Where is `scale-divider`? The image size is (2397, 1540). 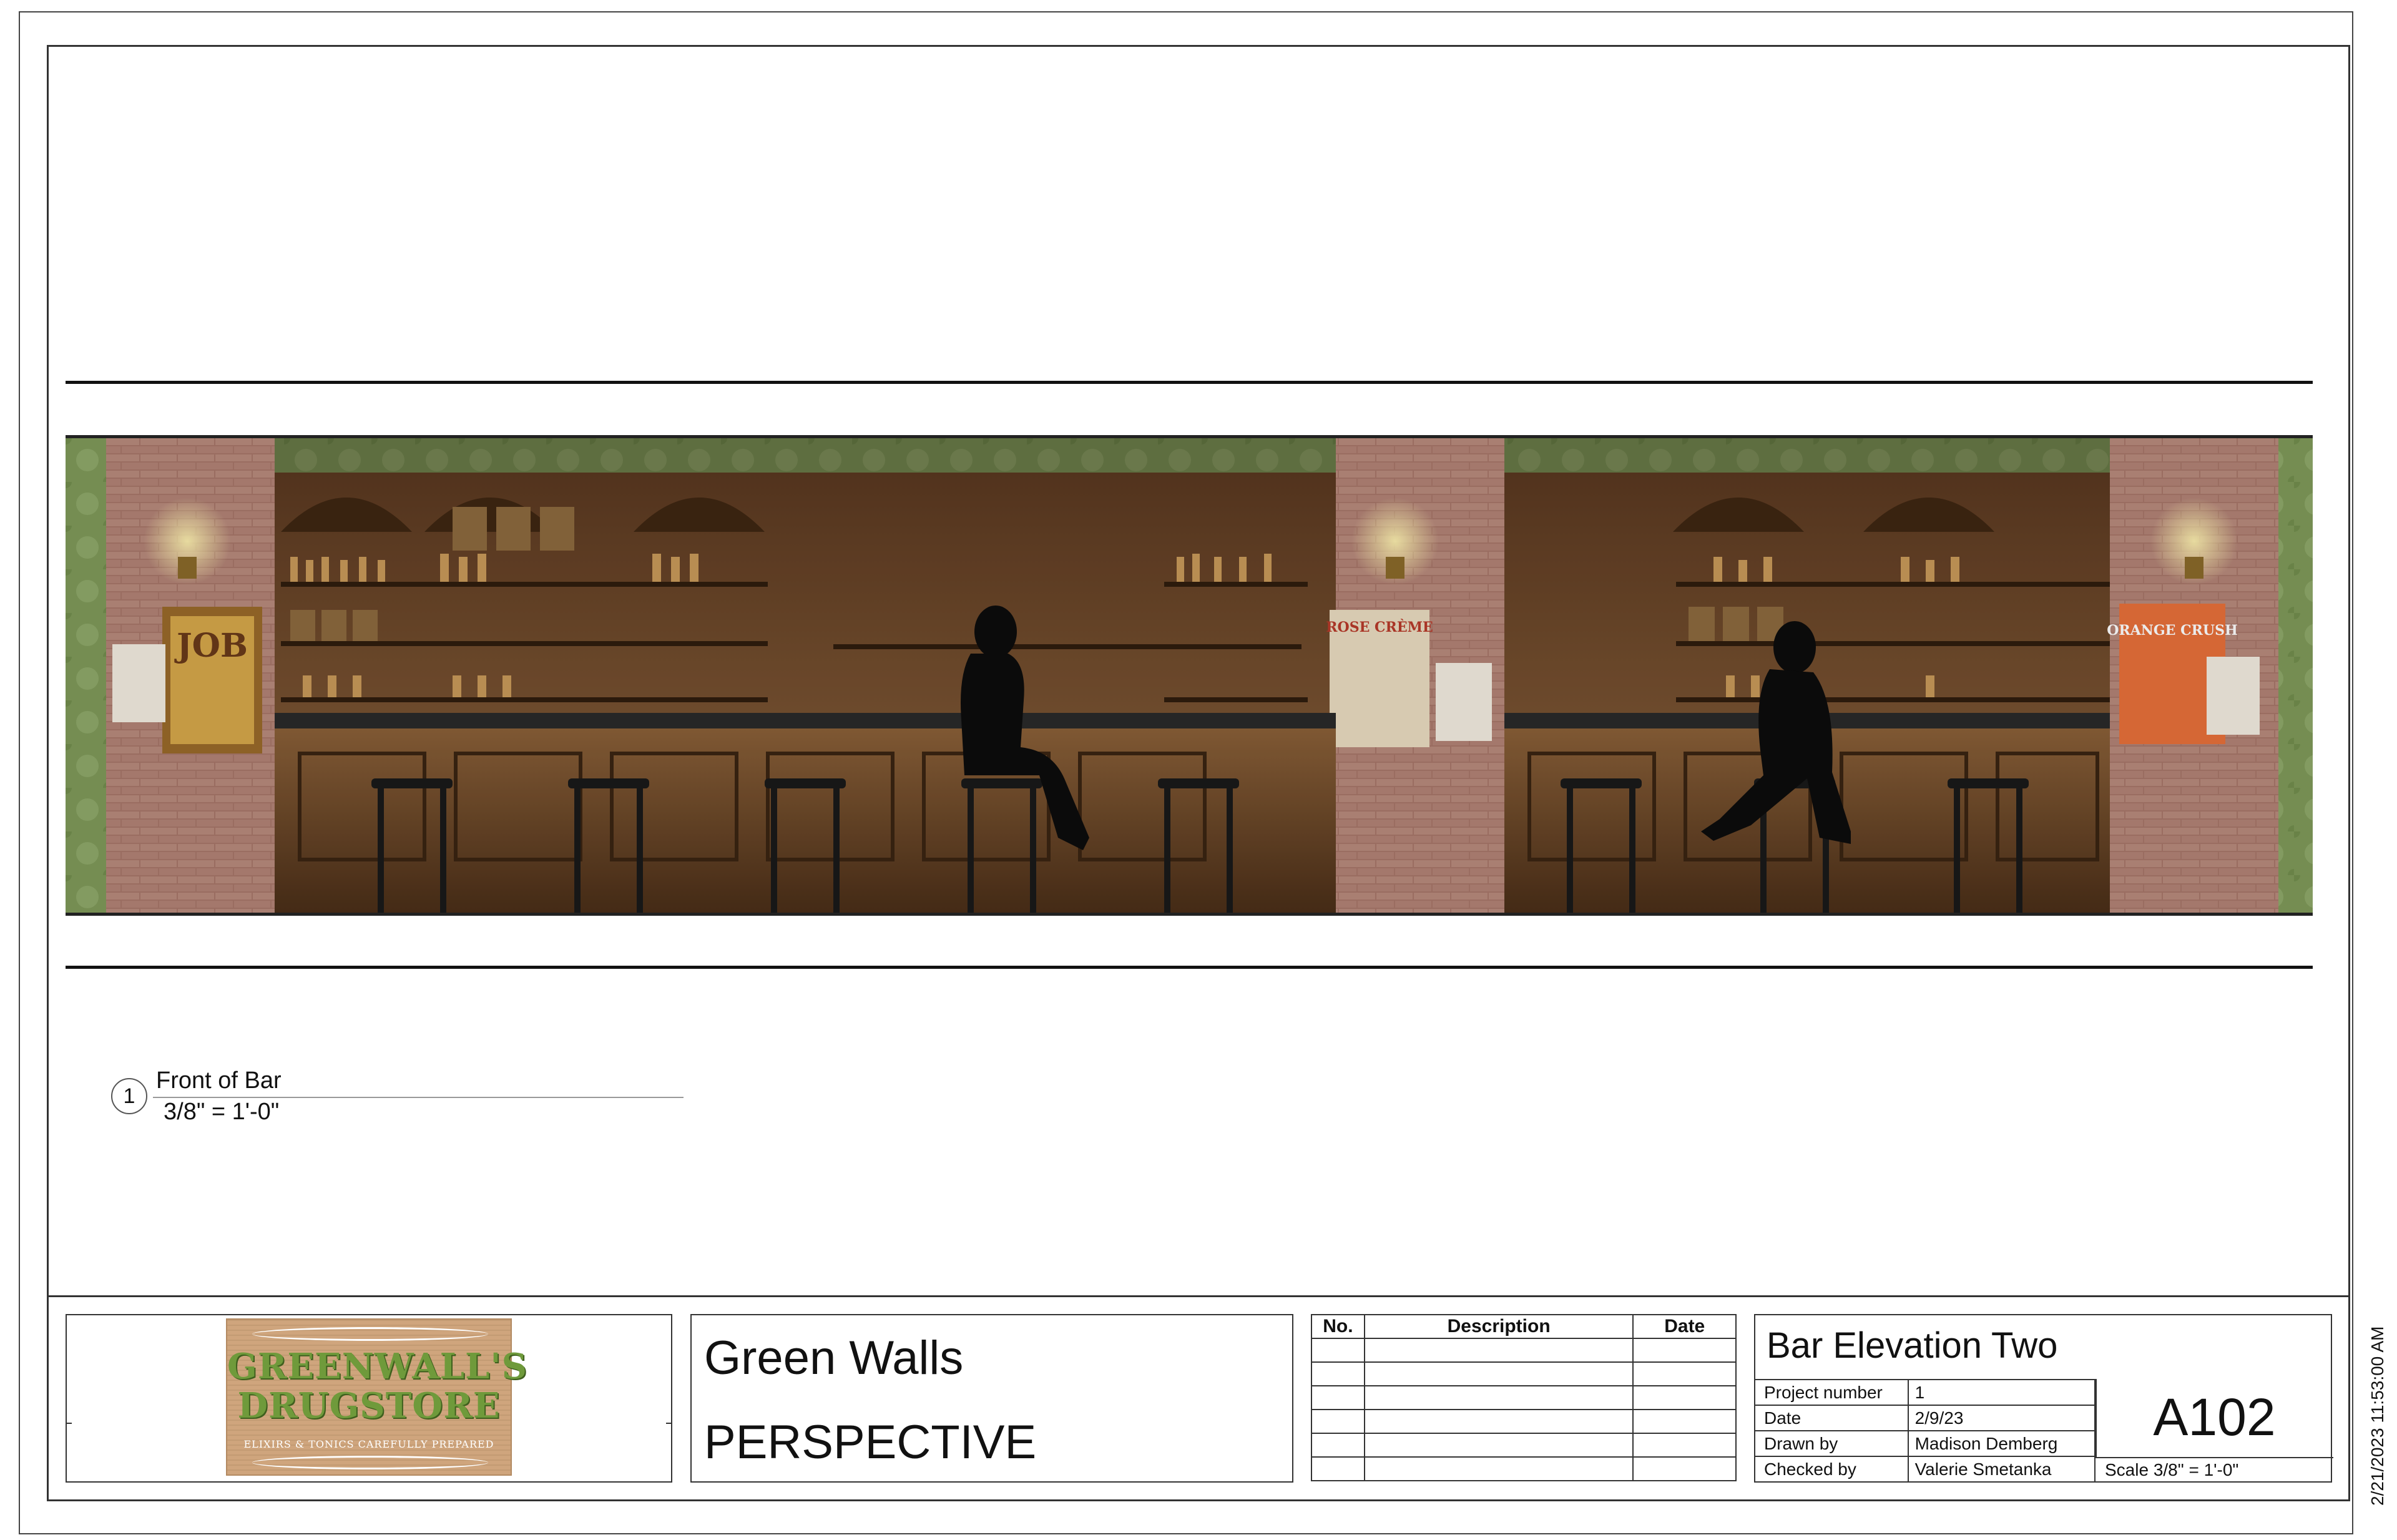
scale-divider is located at coordinates (2214, 1458).